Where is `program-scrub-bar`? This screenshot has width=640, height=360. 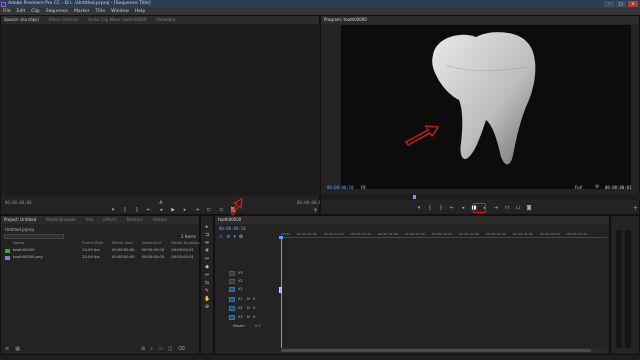
program-scrub-bar is located at coordinates (480, 197).